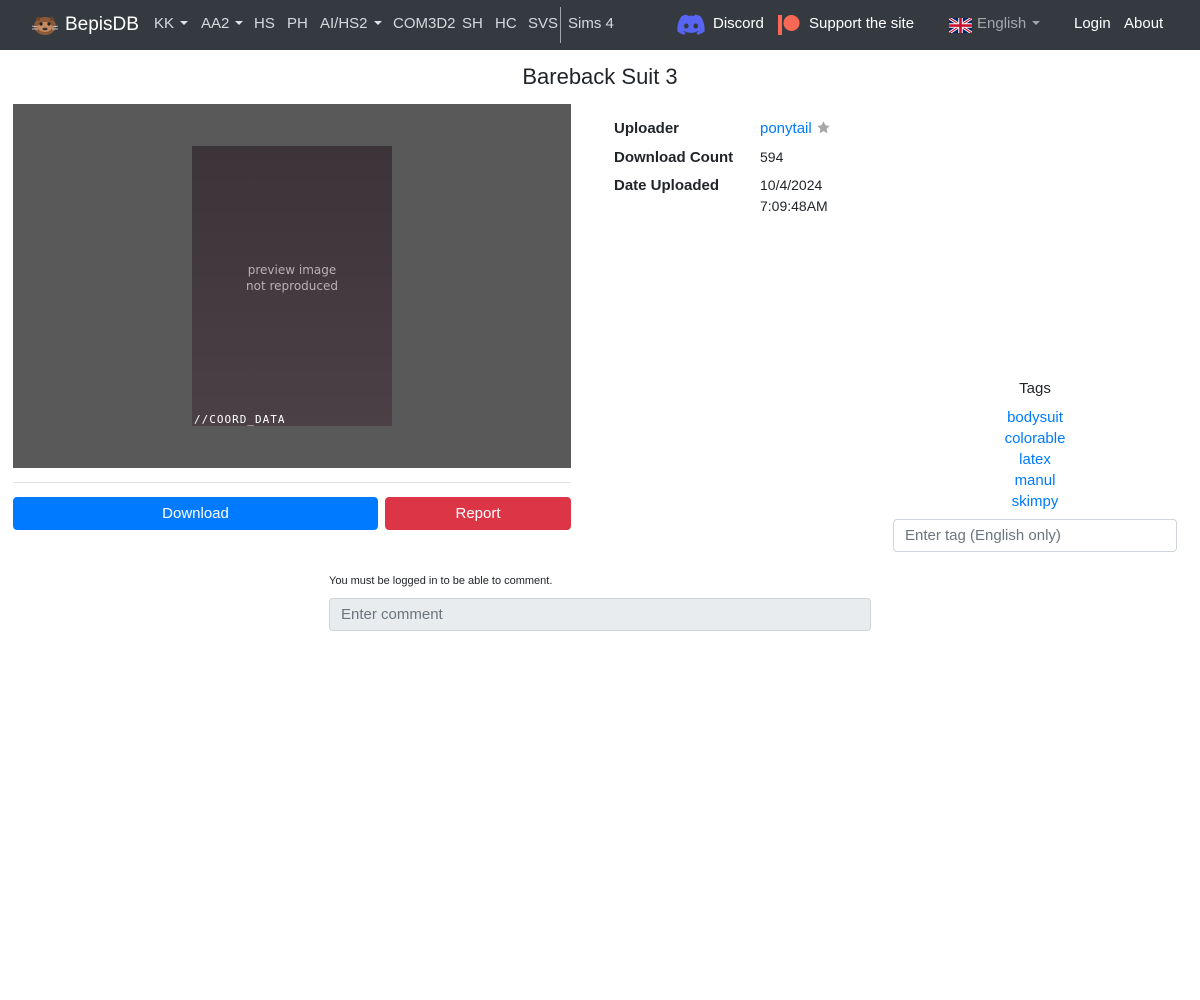  Describe the element at coordinates (861, 23) in the screenshot. I see `support-link: Support the site` at that location.